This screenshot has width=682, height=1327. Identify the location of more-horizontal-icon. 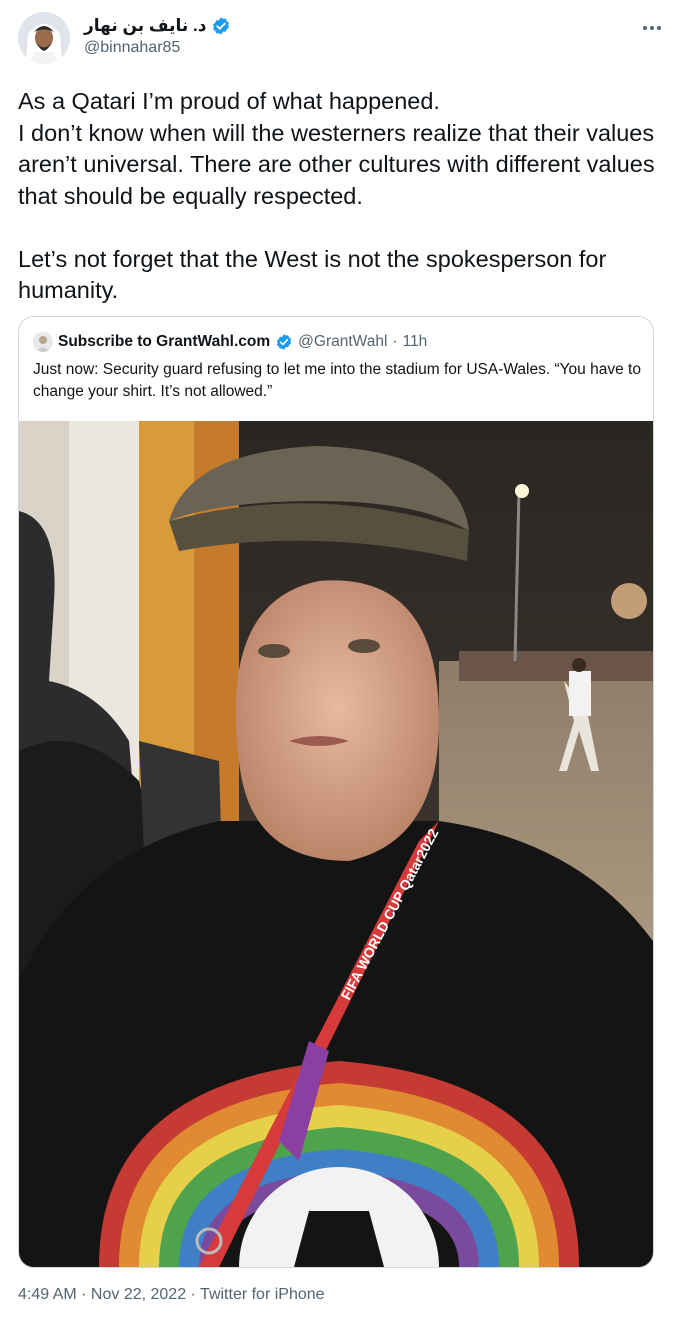
(652, 28).